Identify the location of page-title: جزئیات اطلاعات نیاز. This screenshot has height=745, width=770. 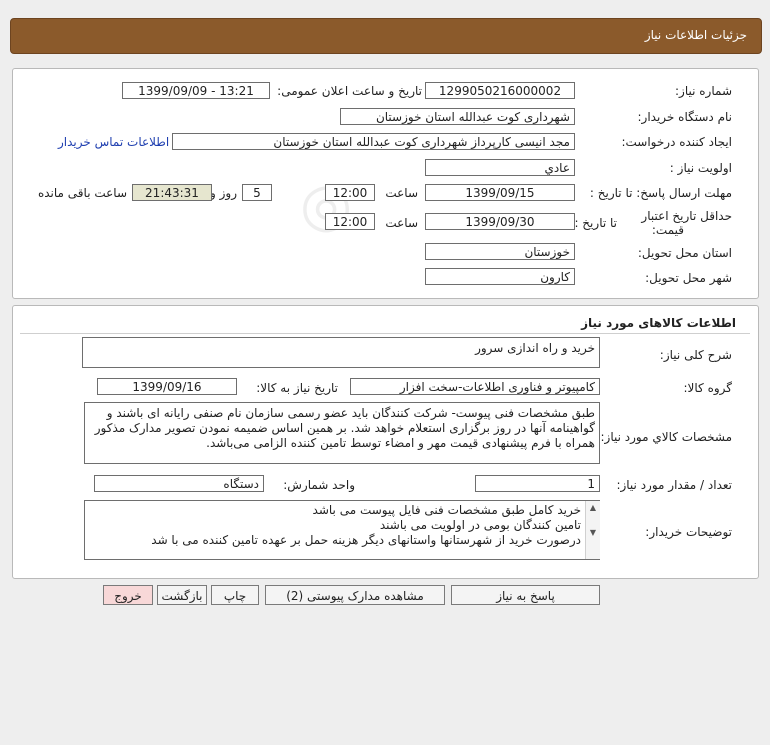
(695, 35).